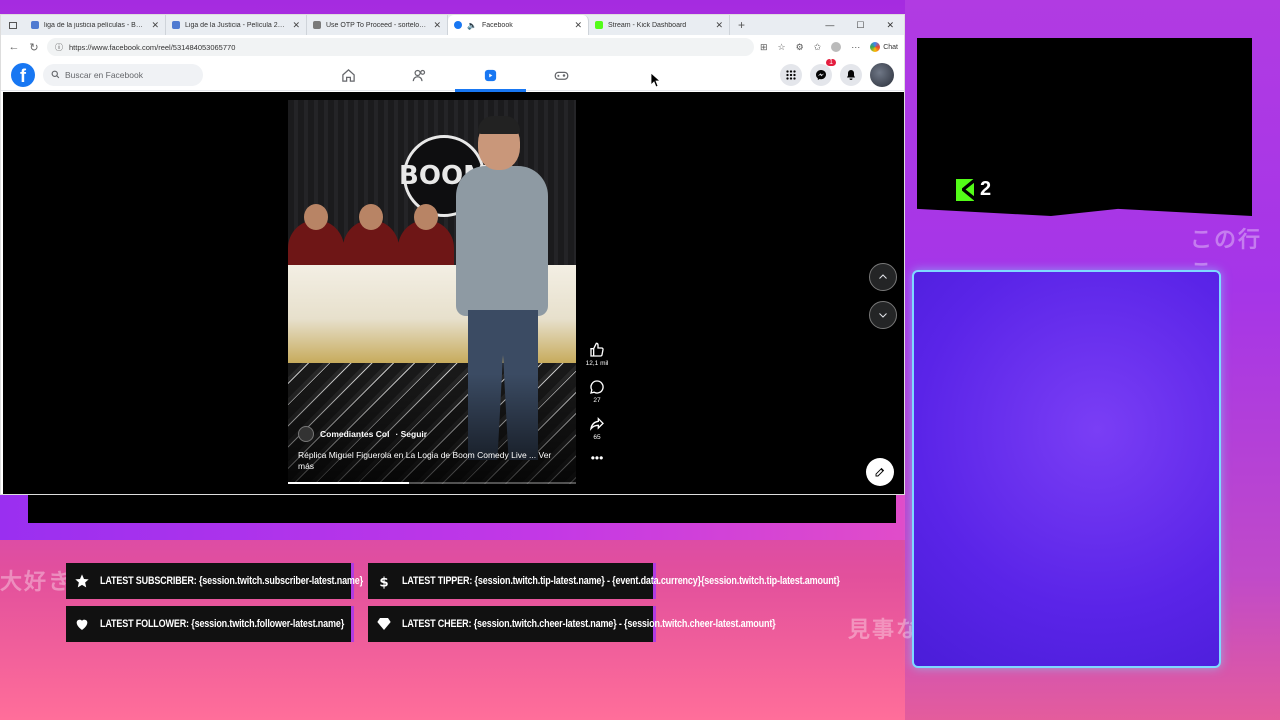 This screenshot has height=720, width=1280. I want to click on profile-icon, so click(836, 47).